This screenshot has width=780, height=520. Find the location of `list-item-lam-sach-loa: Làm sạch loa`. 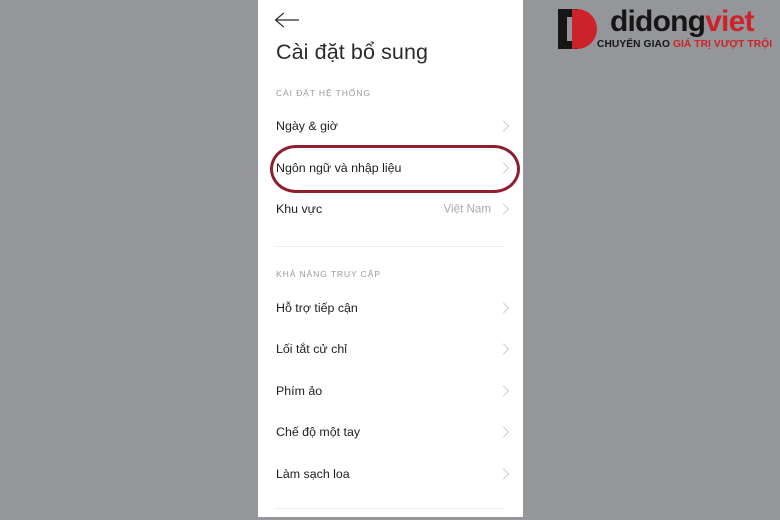

list-item-lam-sach-loa: Làm sạch loa is located at coordinates (390, 474).